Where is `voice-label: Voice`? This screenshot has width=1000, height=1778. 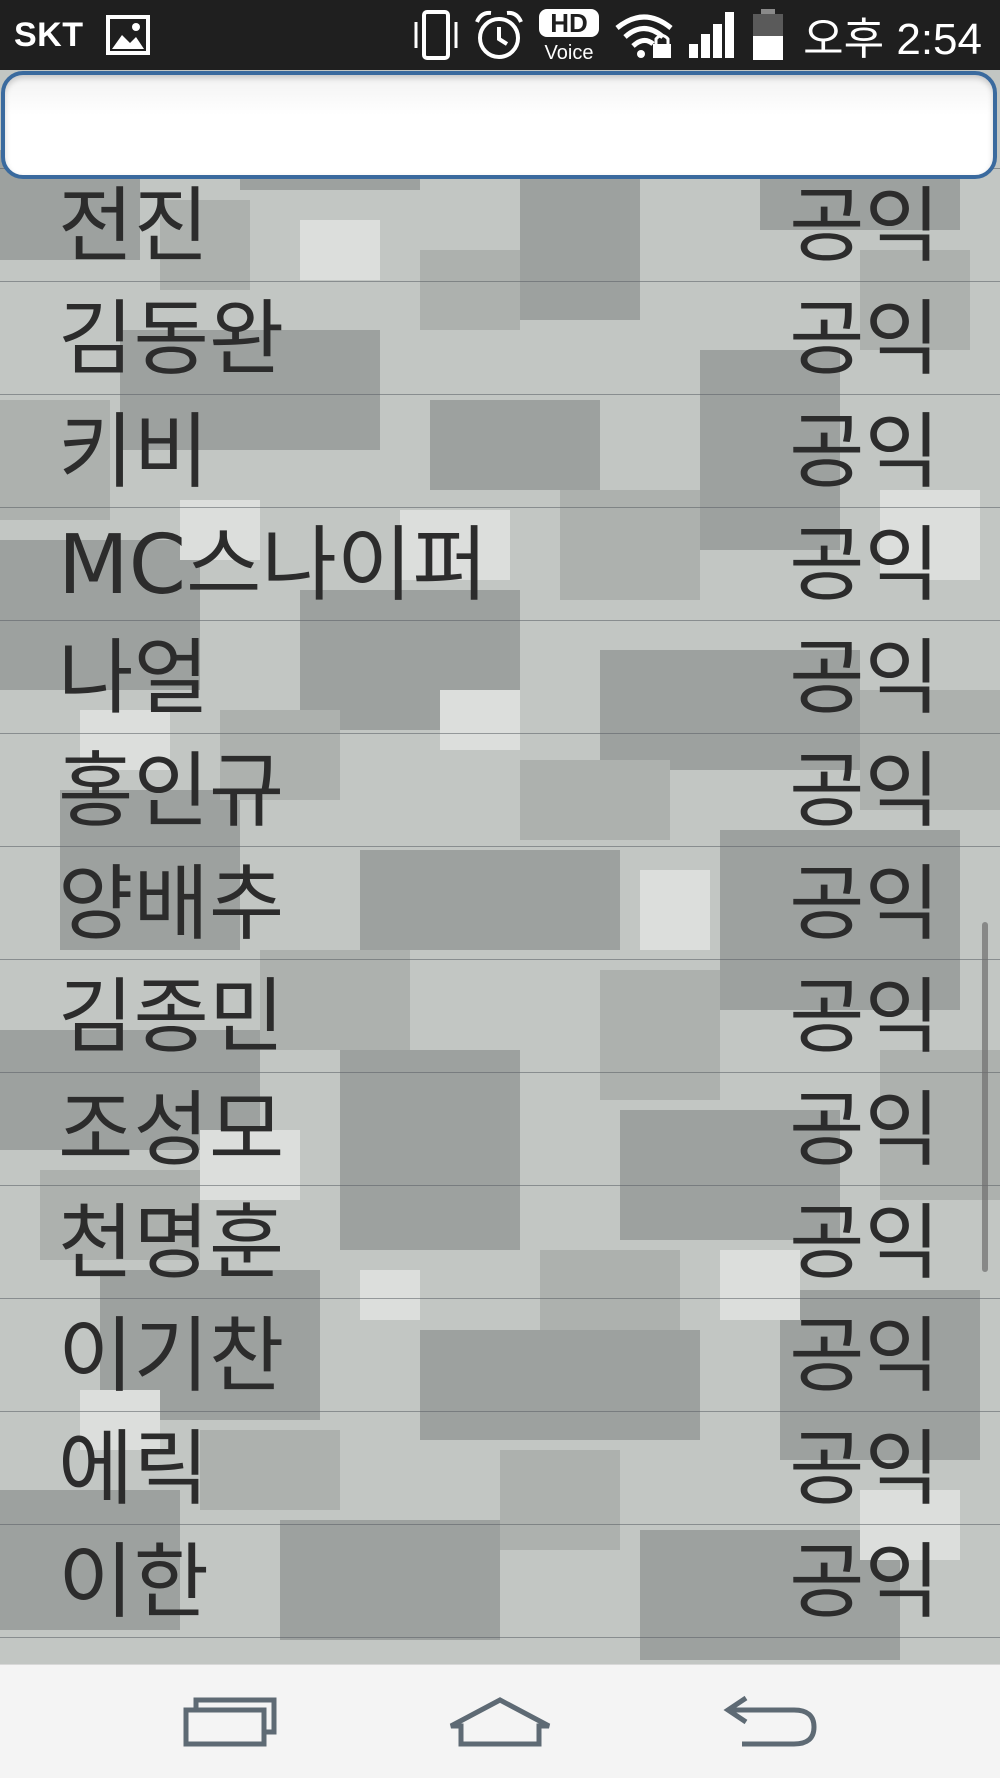
voice-label: Voice is located at coordinates (569, 52).